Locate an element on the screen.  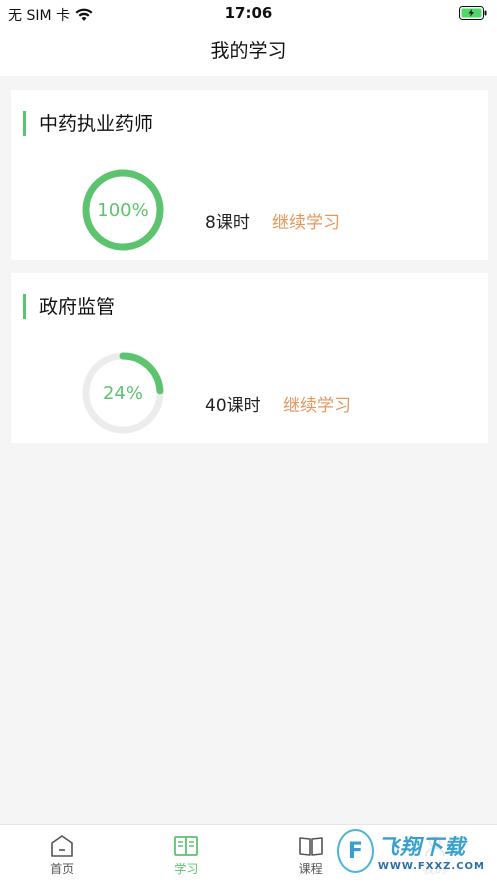
course-title: 中药执业药师 is located at coordinates (96, 124).